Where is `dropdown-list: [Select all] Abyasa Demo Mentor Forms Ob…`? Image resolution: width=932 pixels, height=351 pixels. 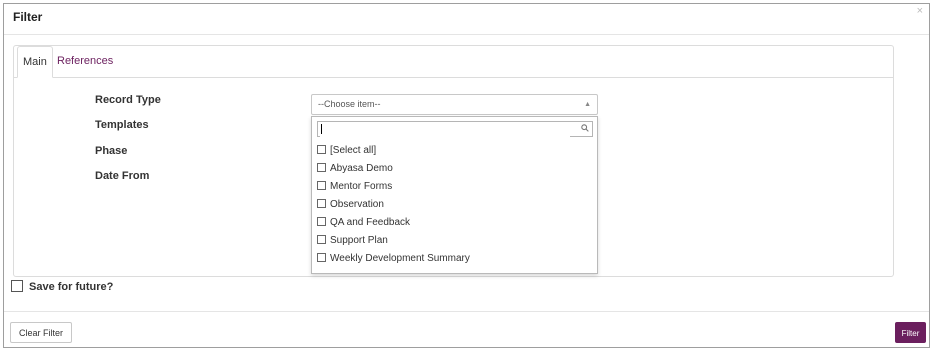 dropdown-list: [Select all] Abyasa Demo Mentor Forms Ob… is located at coordinates (452, 205).